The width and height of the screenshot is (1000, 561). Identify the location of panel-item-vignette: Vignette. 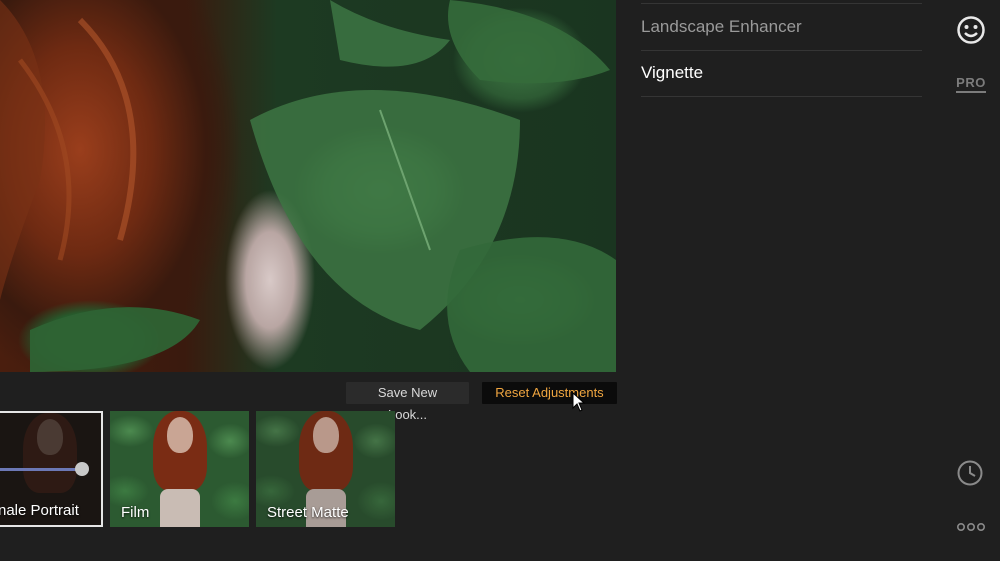
(781, 73).